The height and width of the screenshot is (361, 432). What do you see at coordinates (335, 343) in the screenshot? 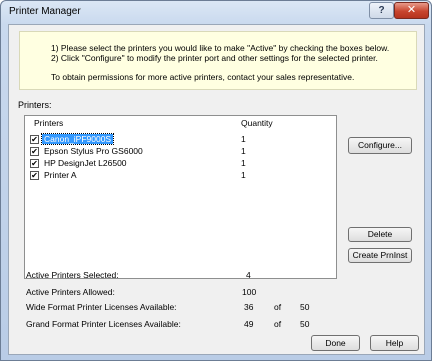
I see `done-button: Done` at bounding box center [335, 343].